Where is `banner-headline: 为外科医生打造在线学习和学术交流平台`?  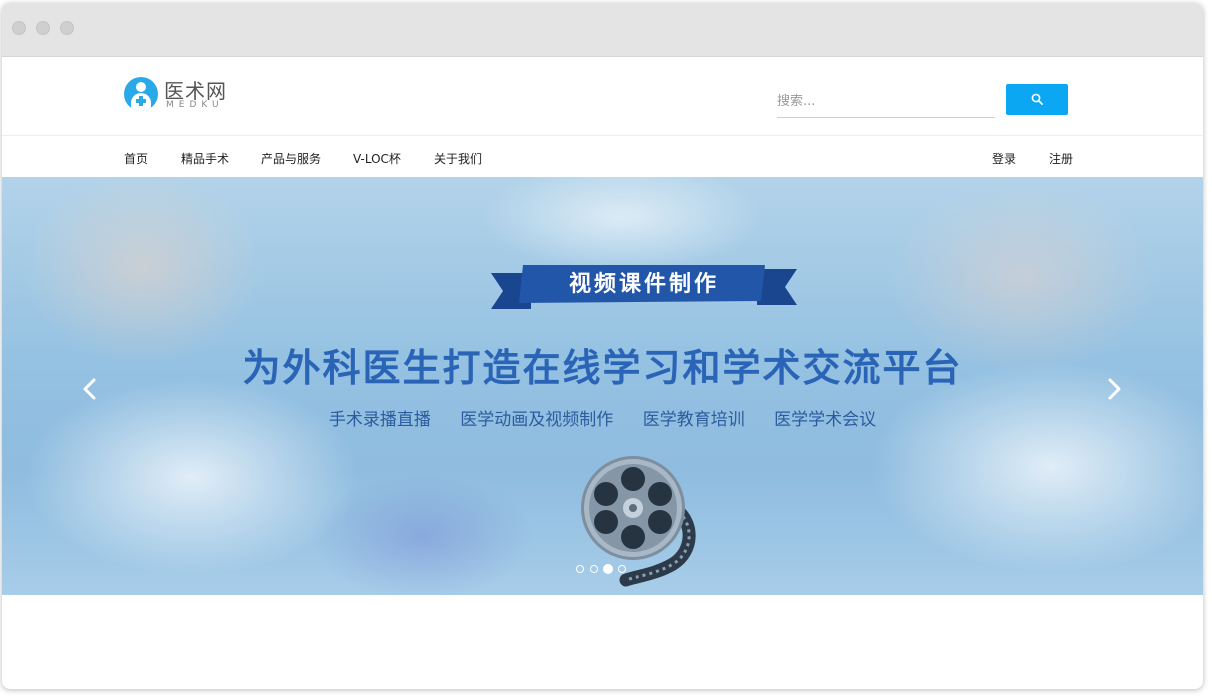
banner-headline: 为外科医生打造在线学习和学术交流平台 is located at coordinates (602, 368).